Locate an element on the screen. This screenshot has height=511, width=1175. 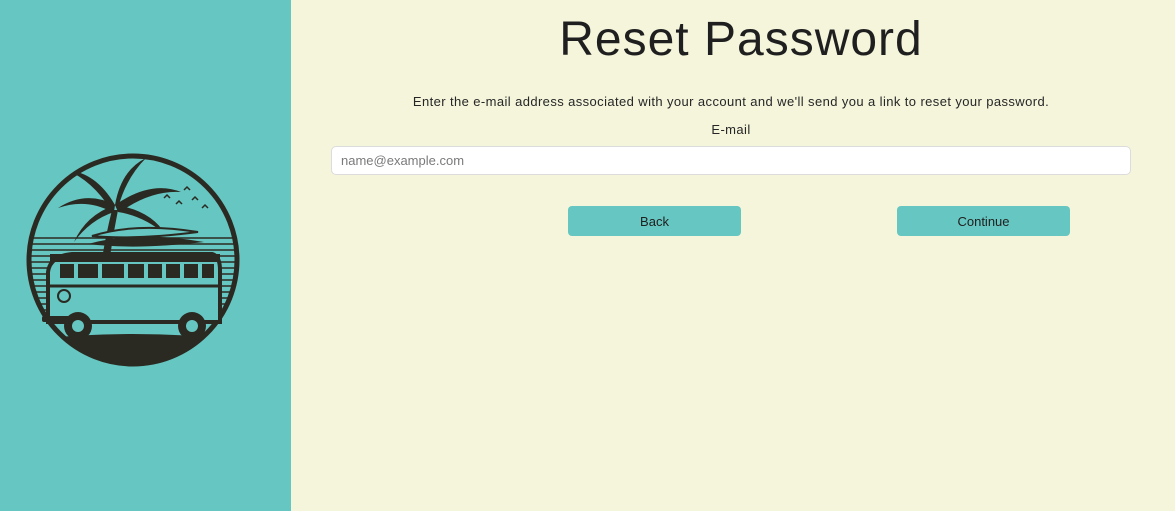
camper-van-palm-tree-icon is located at coordinates (133, 260).